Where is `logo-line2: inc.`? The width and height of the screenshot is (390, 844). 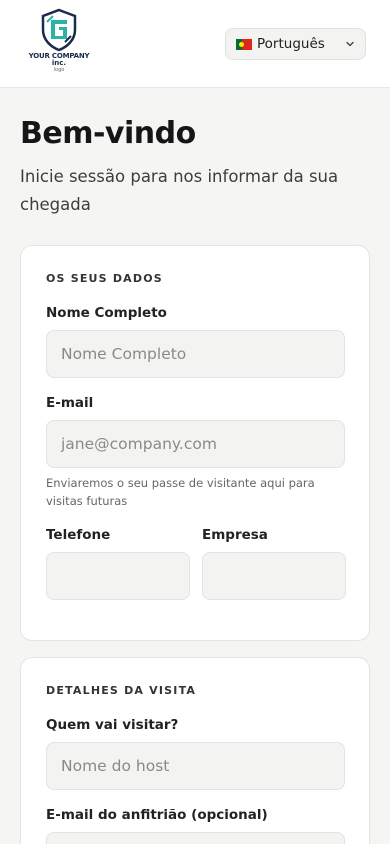 logo-line2: inc. is located at coordinates (59, 63).